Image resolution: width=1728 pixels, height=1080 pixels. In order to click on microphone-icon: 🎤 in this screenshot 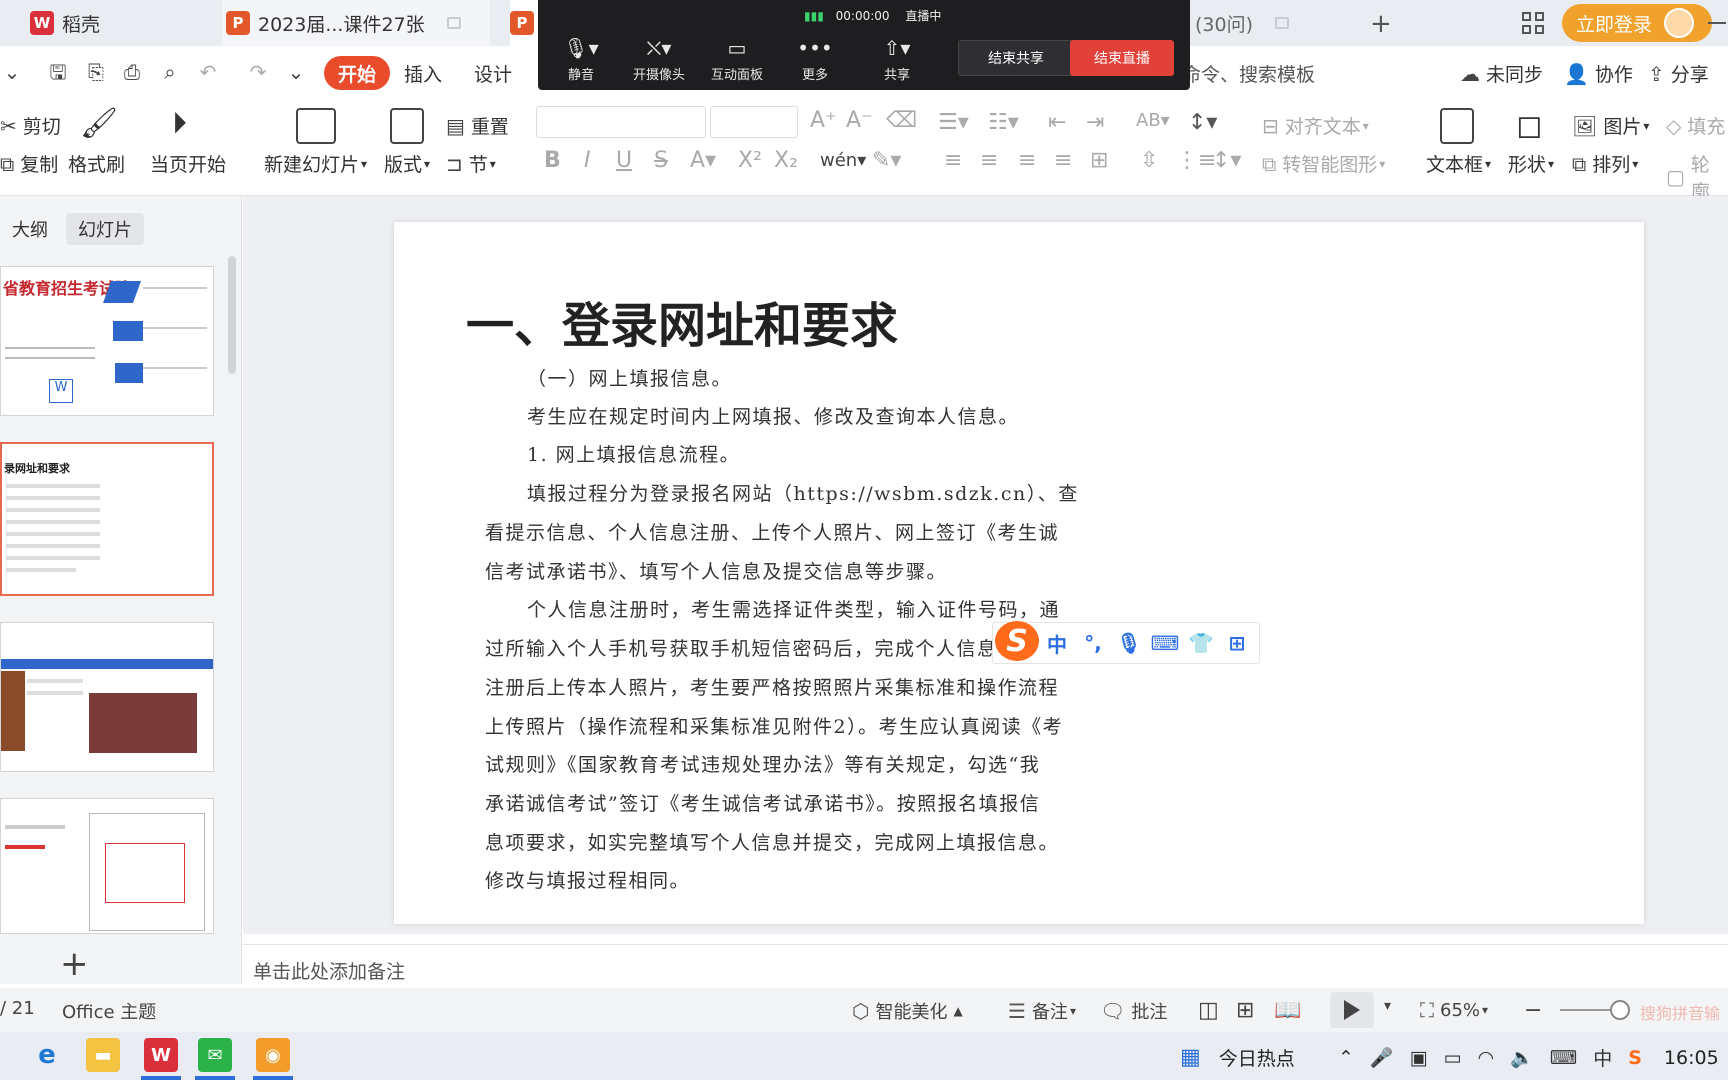, I will do `click(1382, 1057)`.